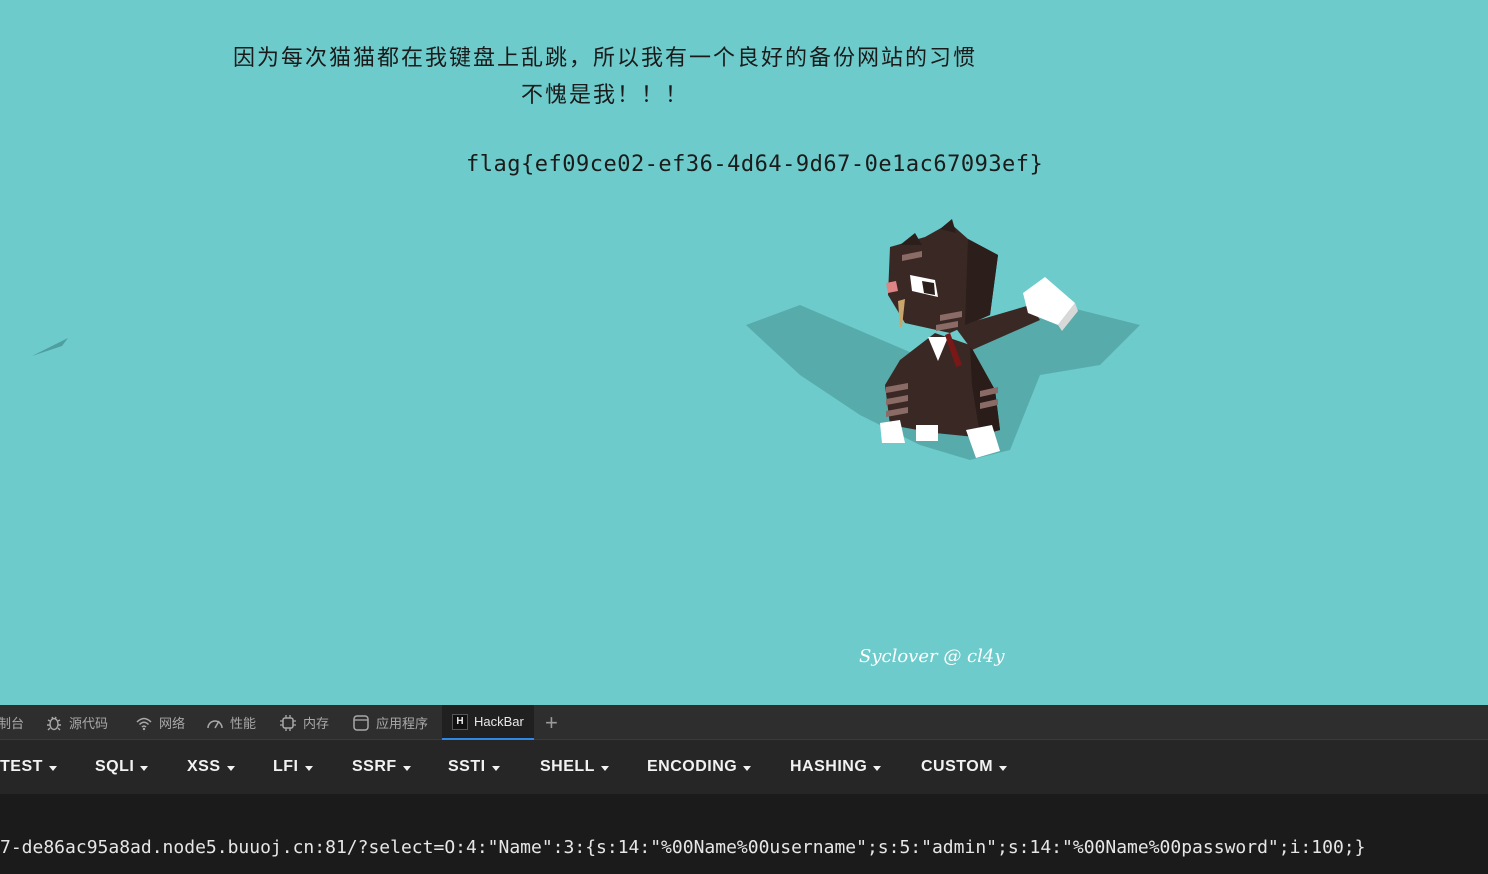 Image resolution: width=1488 pixels, height=874 pixels. I want to click on menu-custom: CUSTOM, so click(964, 767).